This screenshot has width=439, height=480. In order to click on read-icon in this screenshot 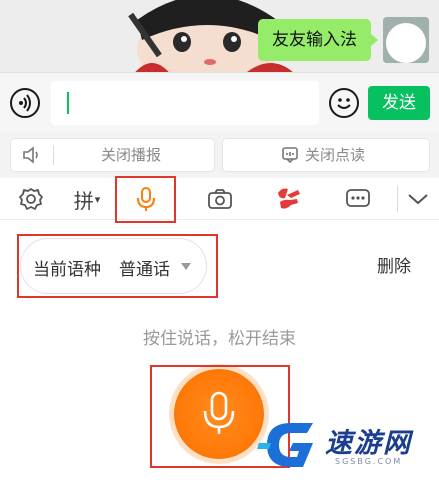, I will do `click(290, 155)`.